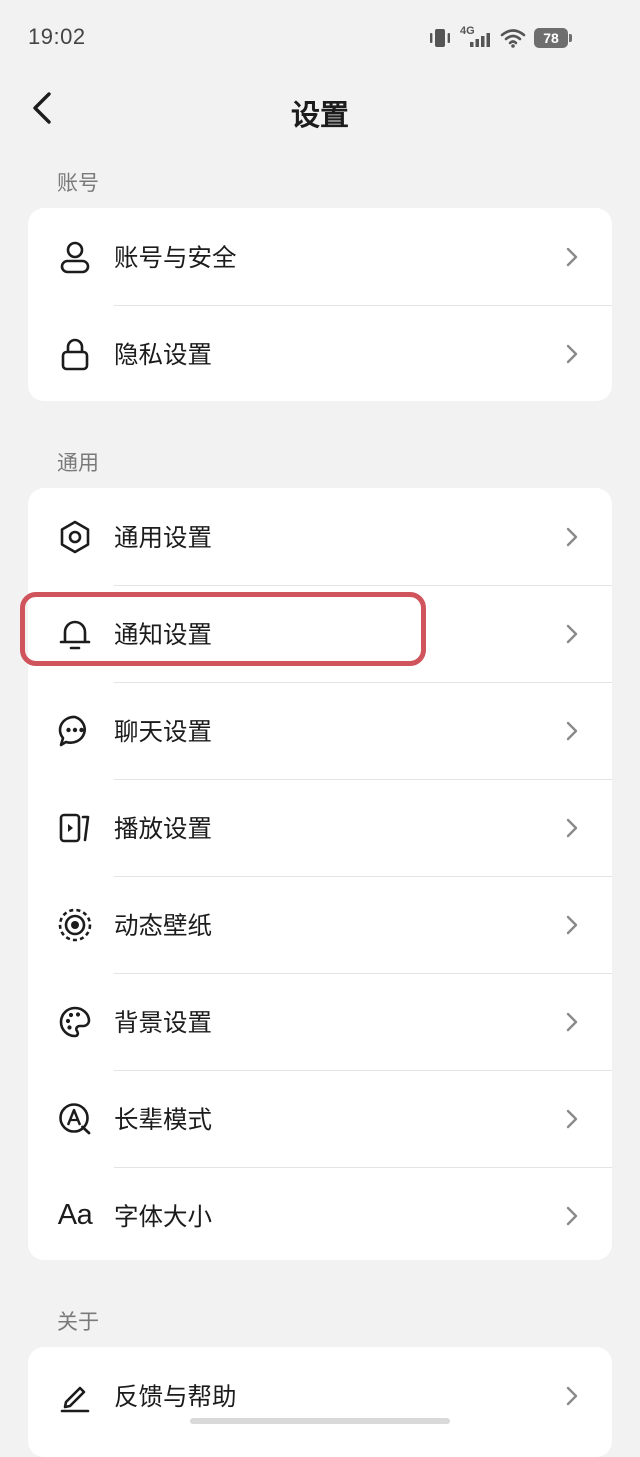 The width and height of the screenshot is (640, 1457). I want to click on font-size-icon: Aa, so click(75, 1216).